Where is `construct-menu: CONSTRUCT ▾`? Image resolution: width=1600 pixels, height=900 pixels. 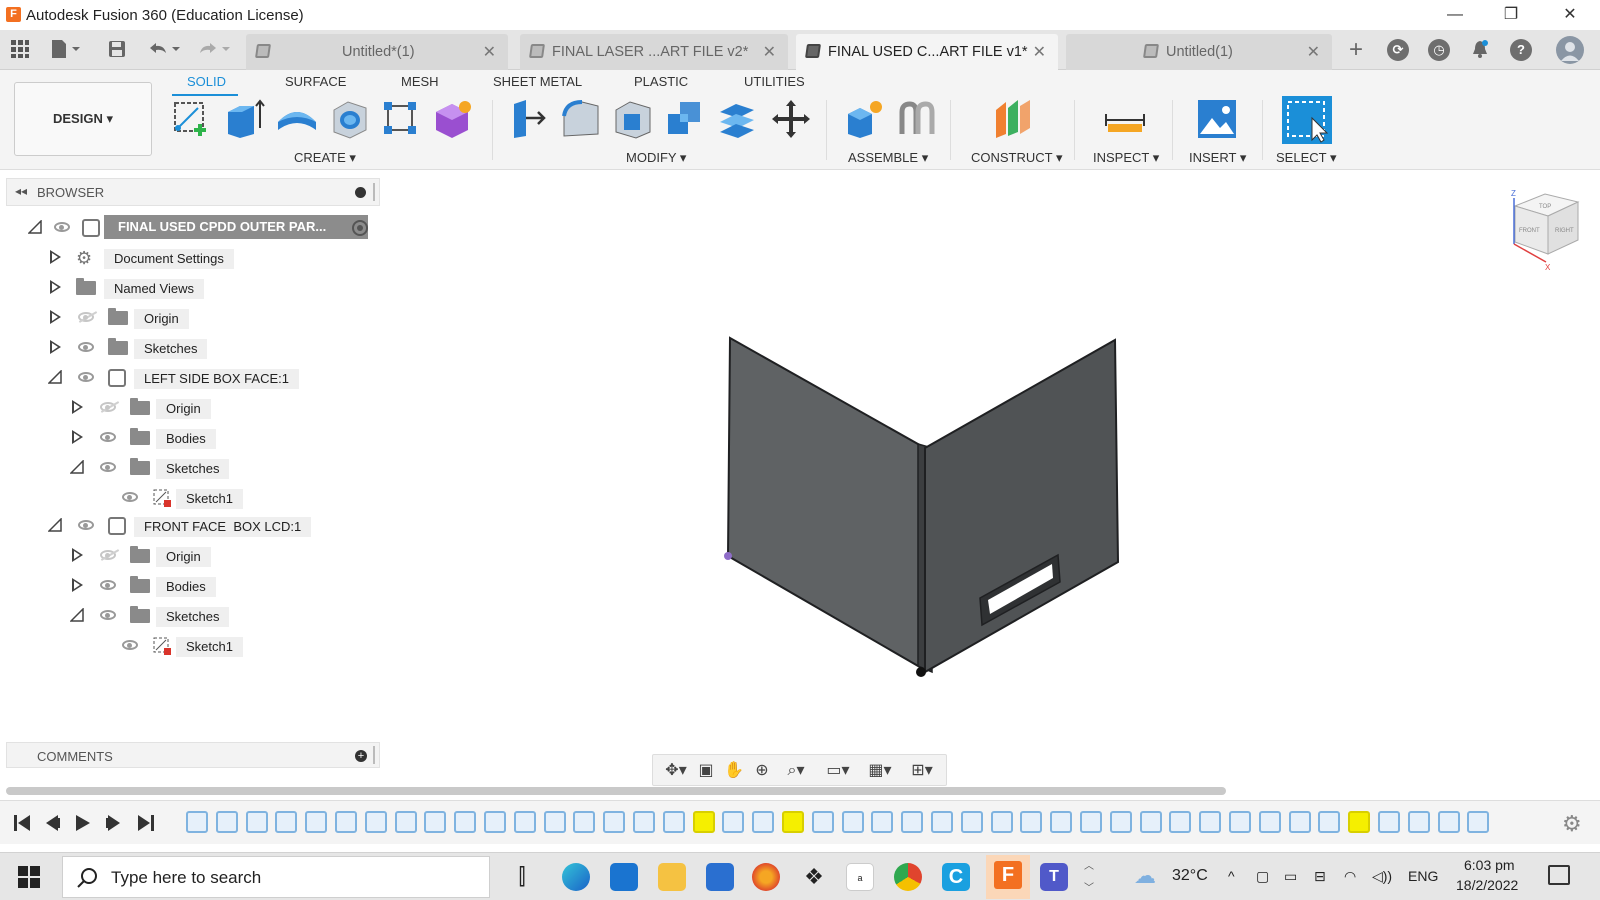 construct-menu: CONSTRUCT ▾ is located at coordinates (1017, 158).